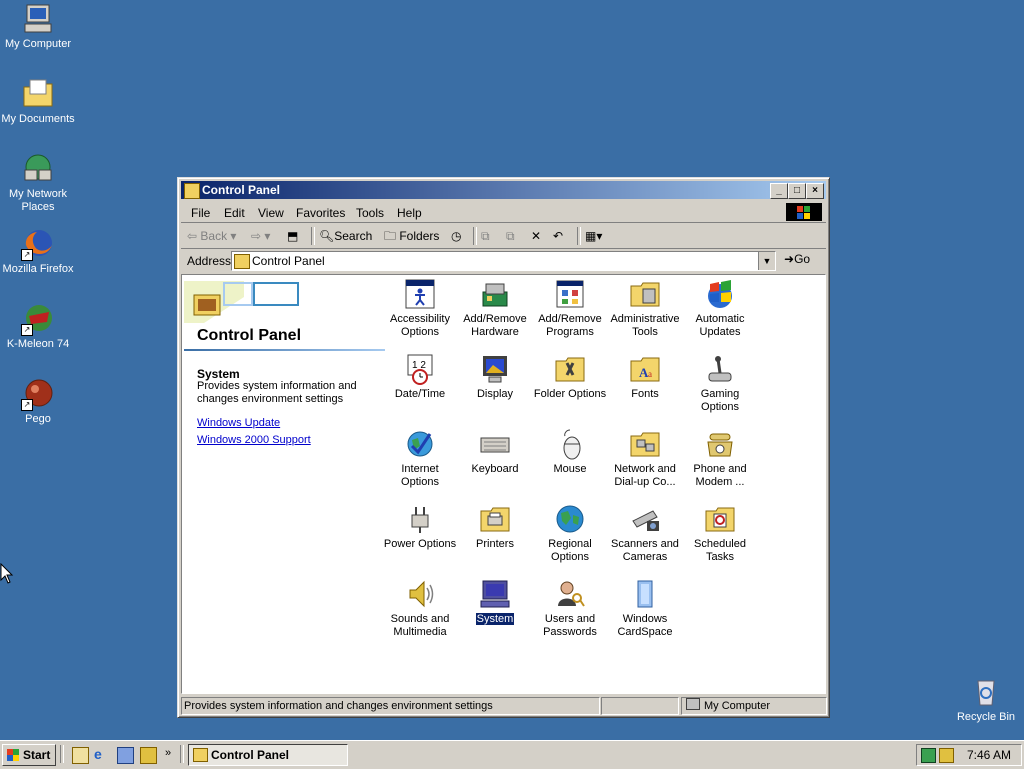  Describe the element at coordinates (986, 699) in the screenshot. I see `desktop-icon-recycle-bin: Recycle Bin` at that location.